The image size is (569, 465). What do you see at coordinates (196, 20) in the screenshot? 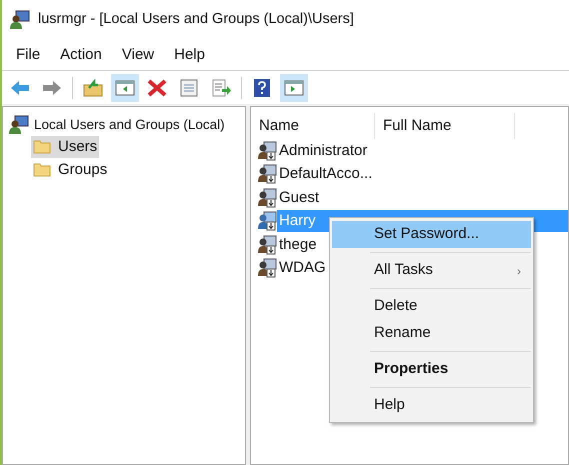
I see `window-title: lusrmgr - [Local Users and Groups (Local)\Users]` at bounding box center [196, 20].